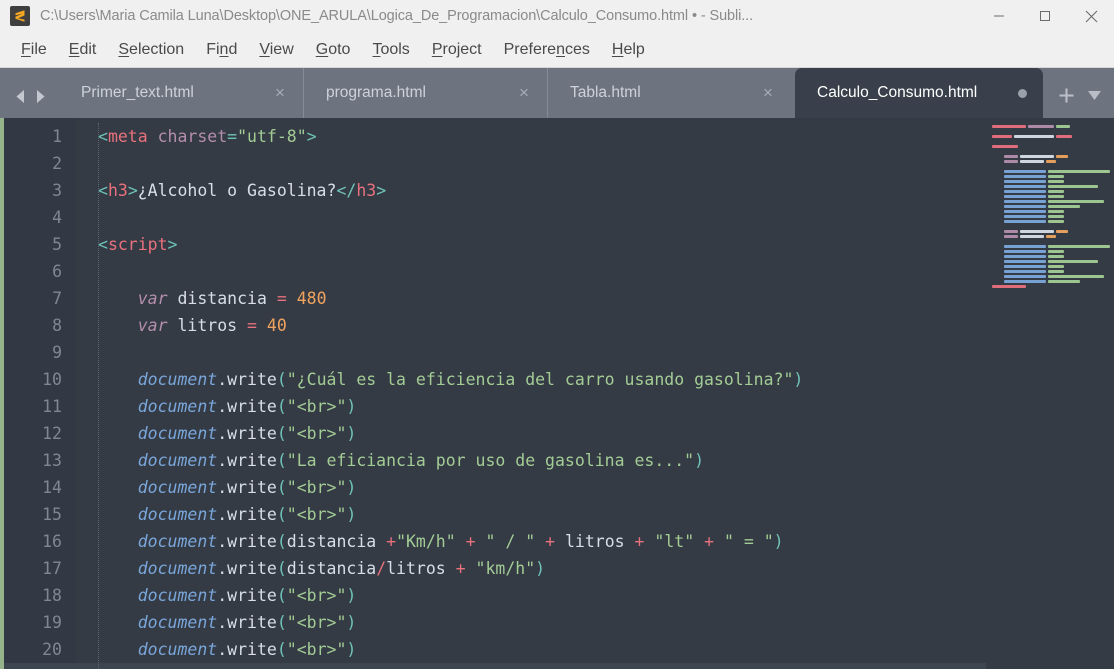 This screenshot has width=1114, height=669. Describe the element at coordinates (57, 298) in the screenshot. I see `line-number: 7` at that location.